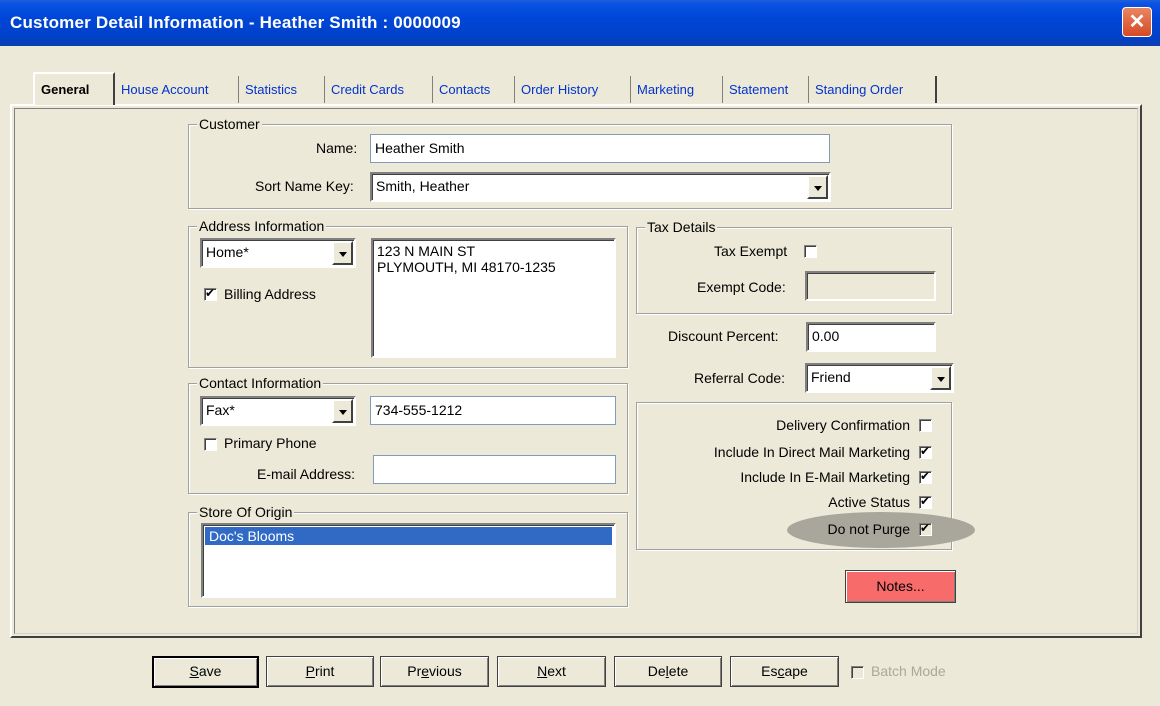 The width and height of the screenshot is (1160, 706). I want to click on address-textarea: 123 N MAIN ST PLYMOUTH, MI 48170-1235, so click(493, 298).